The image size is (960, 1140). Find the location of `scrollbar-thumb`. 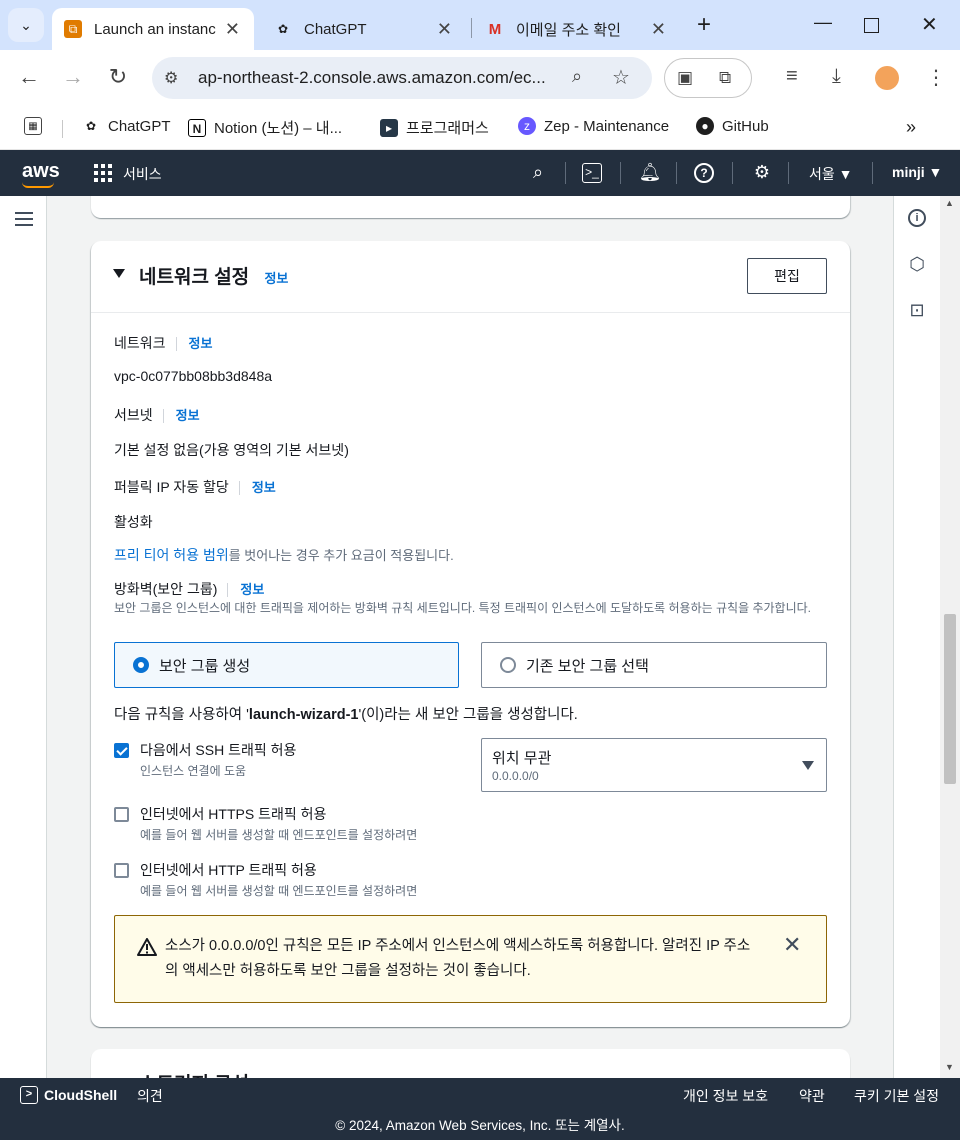

scrollbar-thumb is located at coordinates (950, 699).